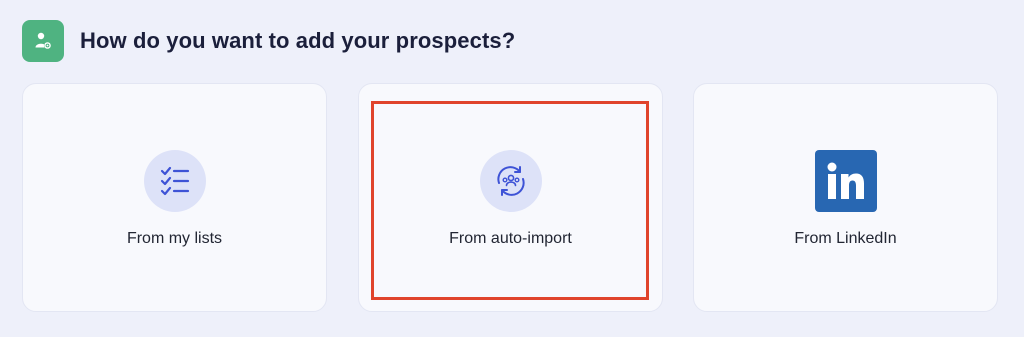 This screenshot has width=1024, height=337. Describe the element at coordinates (845, 181) in the screenshot. I see `linkedin-icon` at that location.